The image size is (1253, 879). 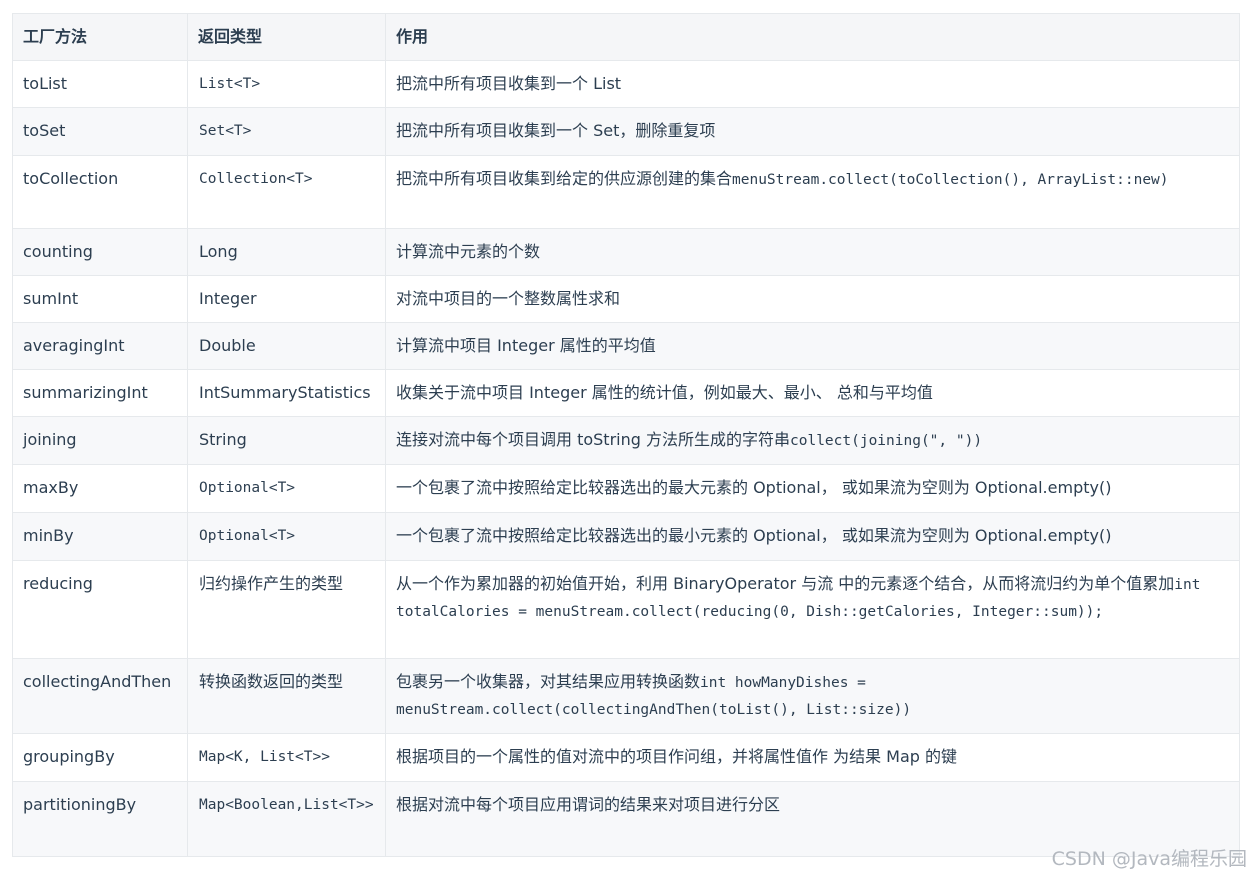 I want to click on cell-description: 把流中所有项目收集到一个 List, so click(x=812, y=84).